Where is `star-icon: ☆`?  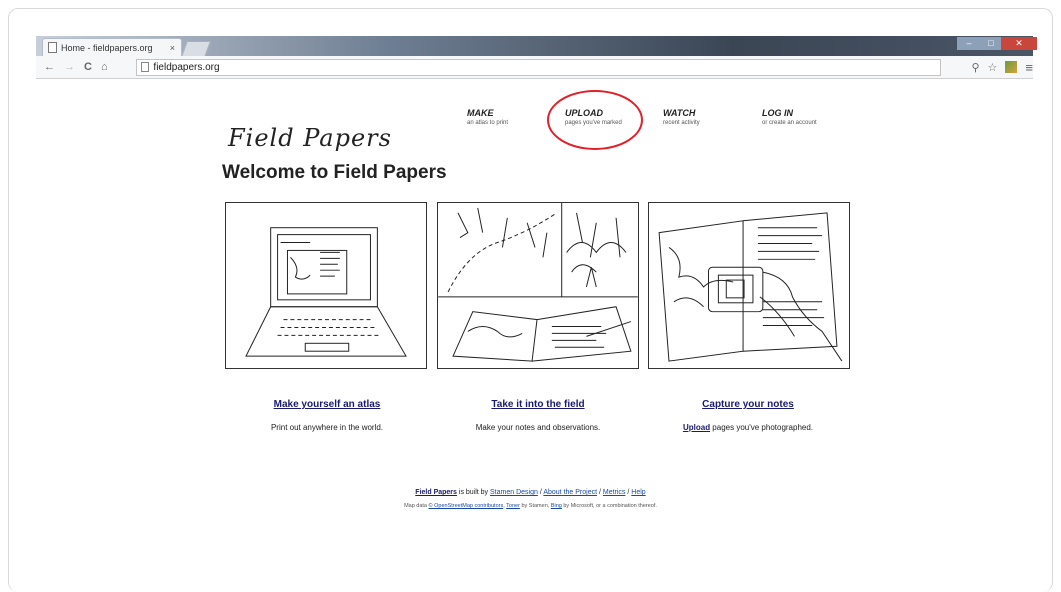 star-icon: ☆ is located at coordinates (993, 67).